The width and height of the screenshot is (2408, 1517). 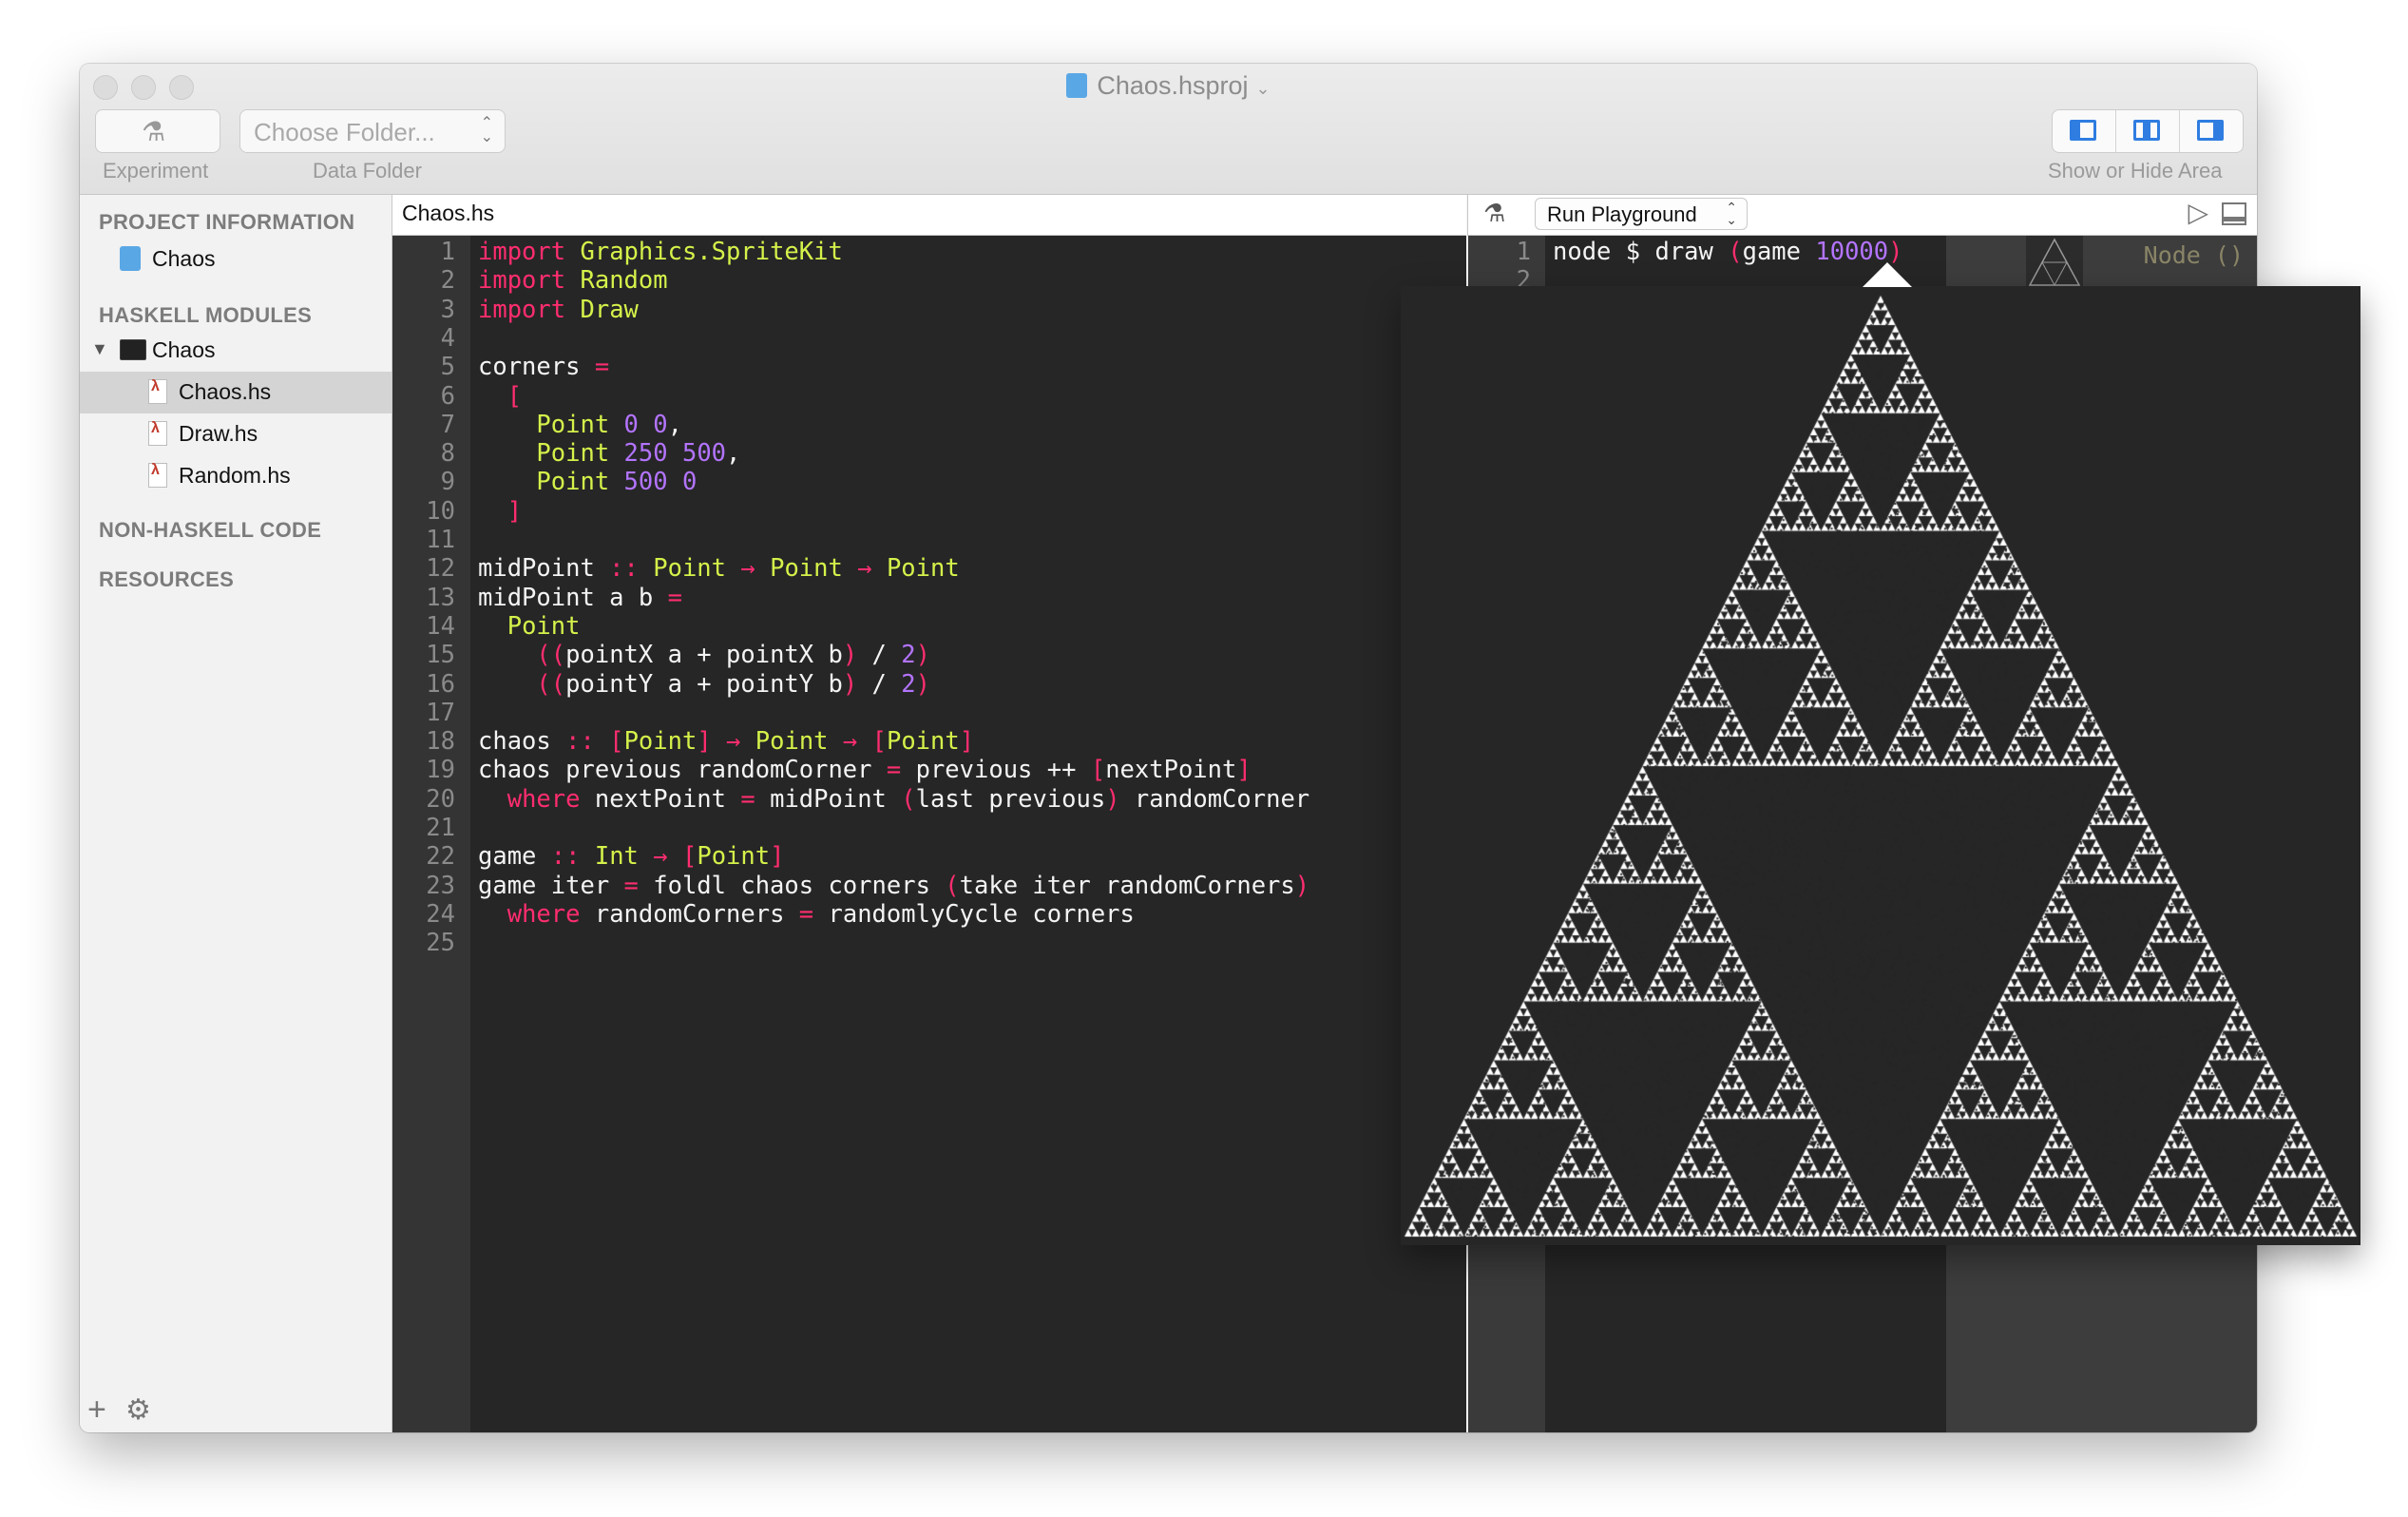 What do you see at coordinates (440, 540) in the screenshot?
I see `editor-line-number: 11` at bounding box center [440, 540].